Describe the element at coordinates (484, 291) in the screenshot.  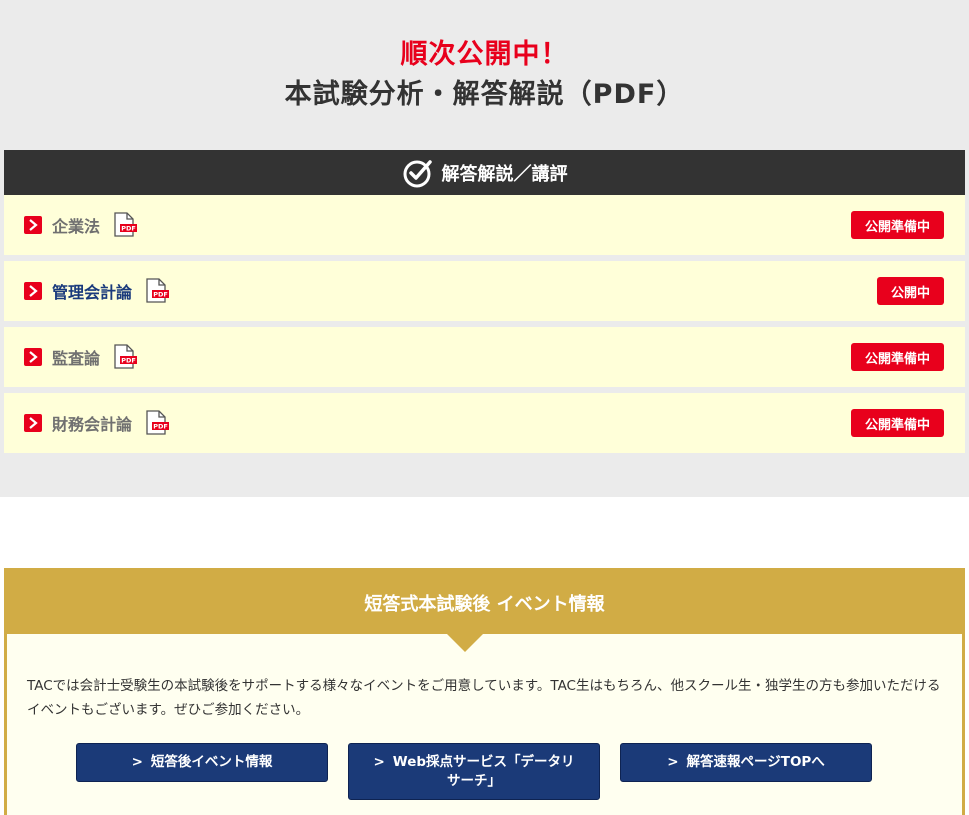
I see `answer-row-kanri: 管理会計論 PDF 公開中` at that location.